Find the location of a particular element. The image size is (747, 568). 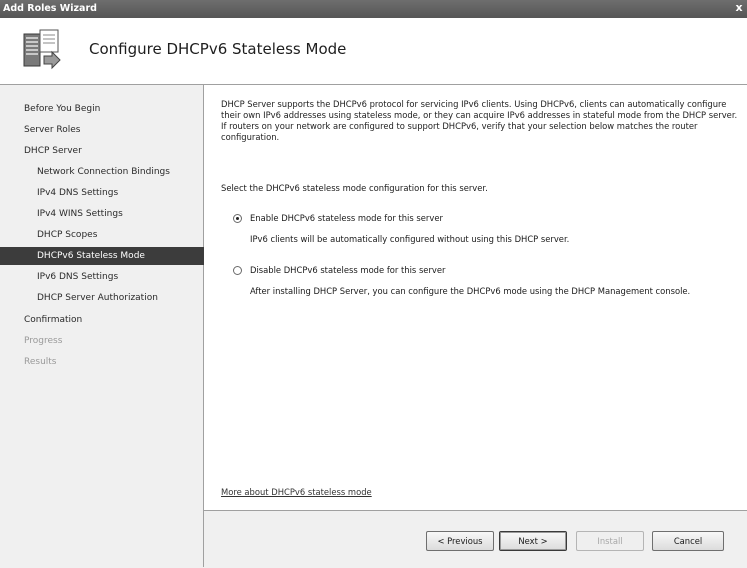

cancel-button: Cancel is located at coordinates (688, 541).